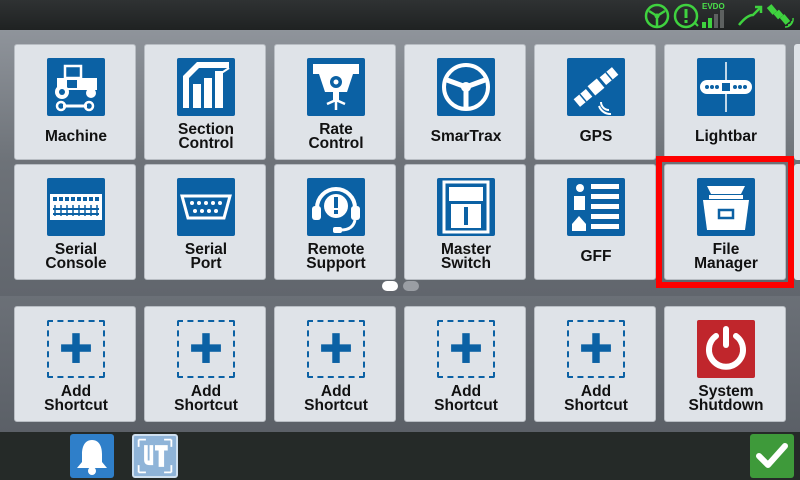 This screenshot has width=800, height=480. I want to click on tractor-icon, so click(76, 87).